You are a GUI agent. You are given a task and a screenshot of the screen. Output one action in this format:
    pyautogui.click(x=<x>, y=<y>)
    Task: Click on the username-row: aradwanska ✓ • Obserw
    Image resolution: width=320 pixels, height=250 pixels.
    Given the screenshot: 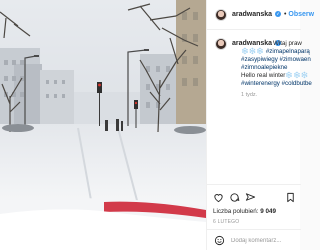 What is the action you would take?
    pyautogui.click(x=273, y=14)
    